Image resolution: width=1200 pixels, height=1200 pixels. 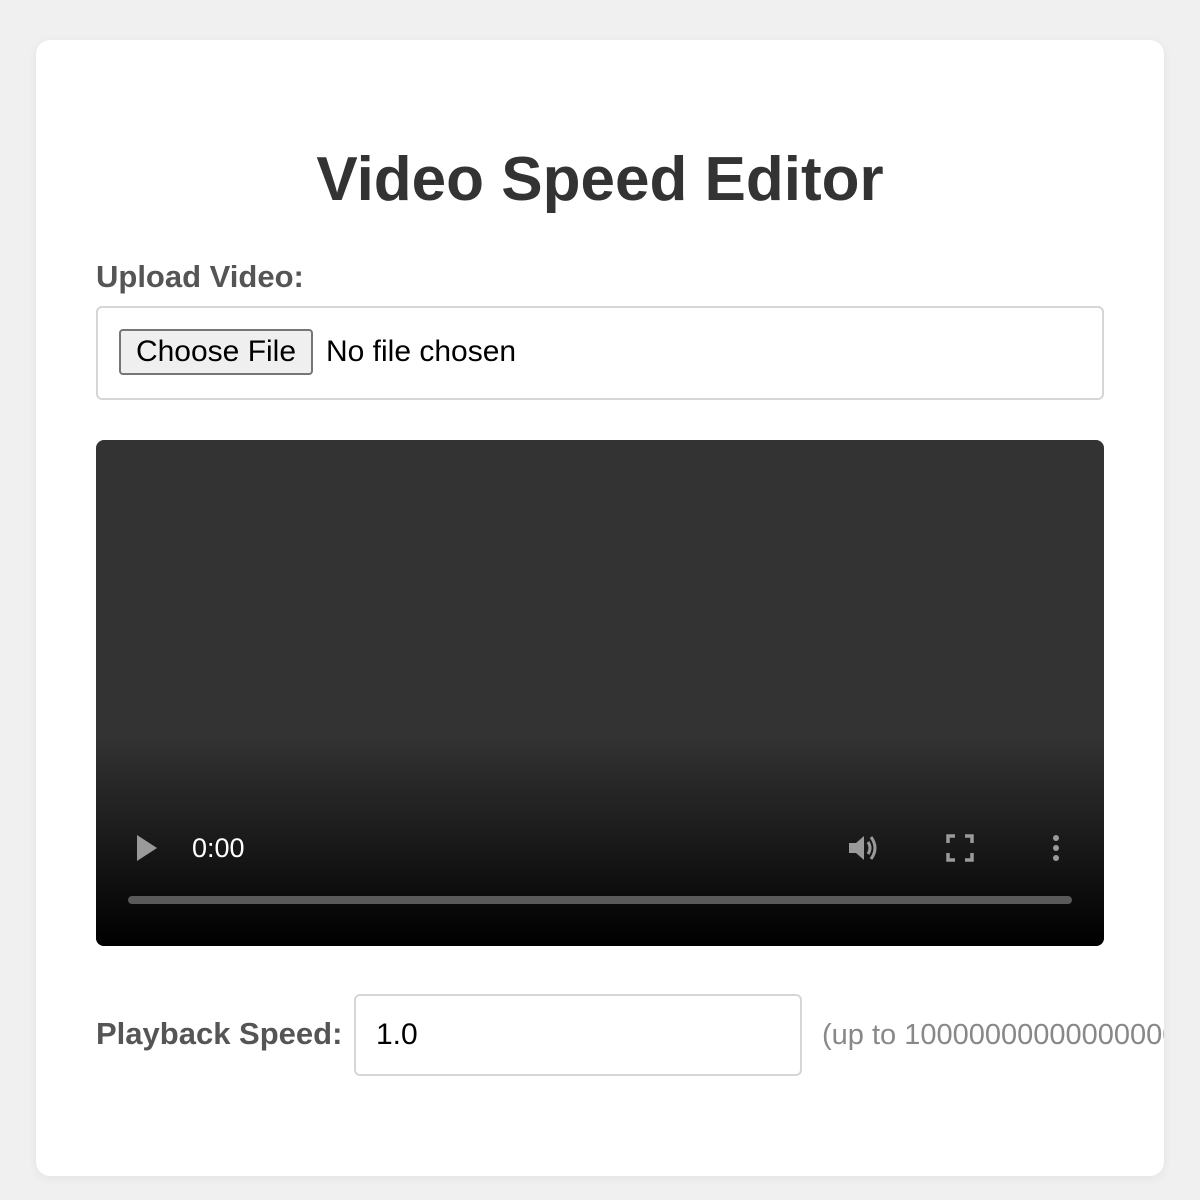 What do you see at coordinates (218, 848) in the screenshot?
I see `current-time: 0:00` at bounding box center [218, 848].